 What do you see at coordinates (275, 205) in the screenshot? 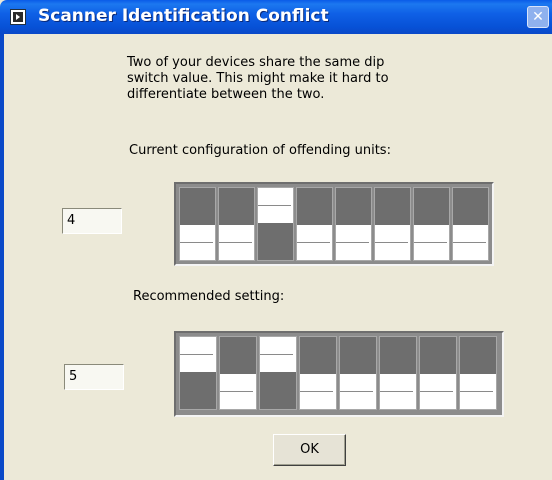
I see `current-switch-3-lever` at bounding box center [275, 205].